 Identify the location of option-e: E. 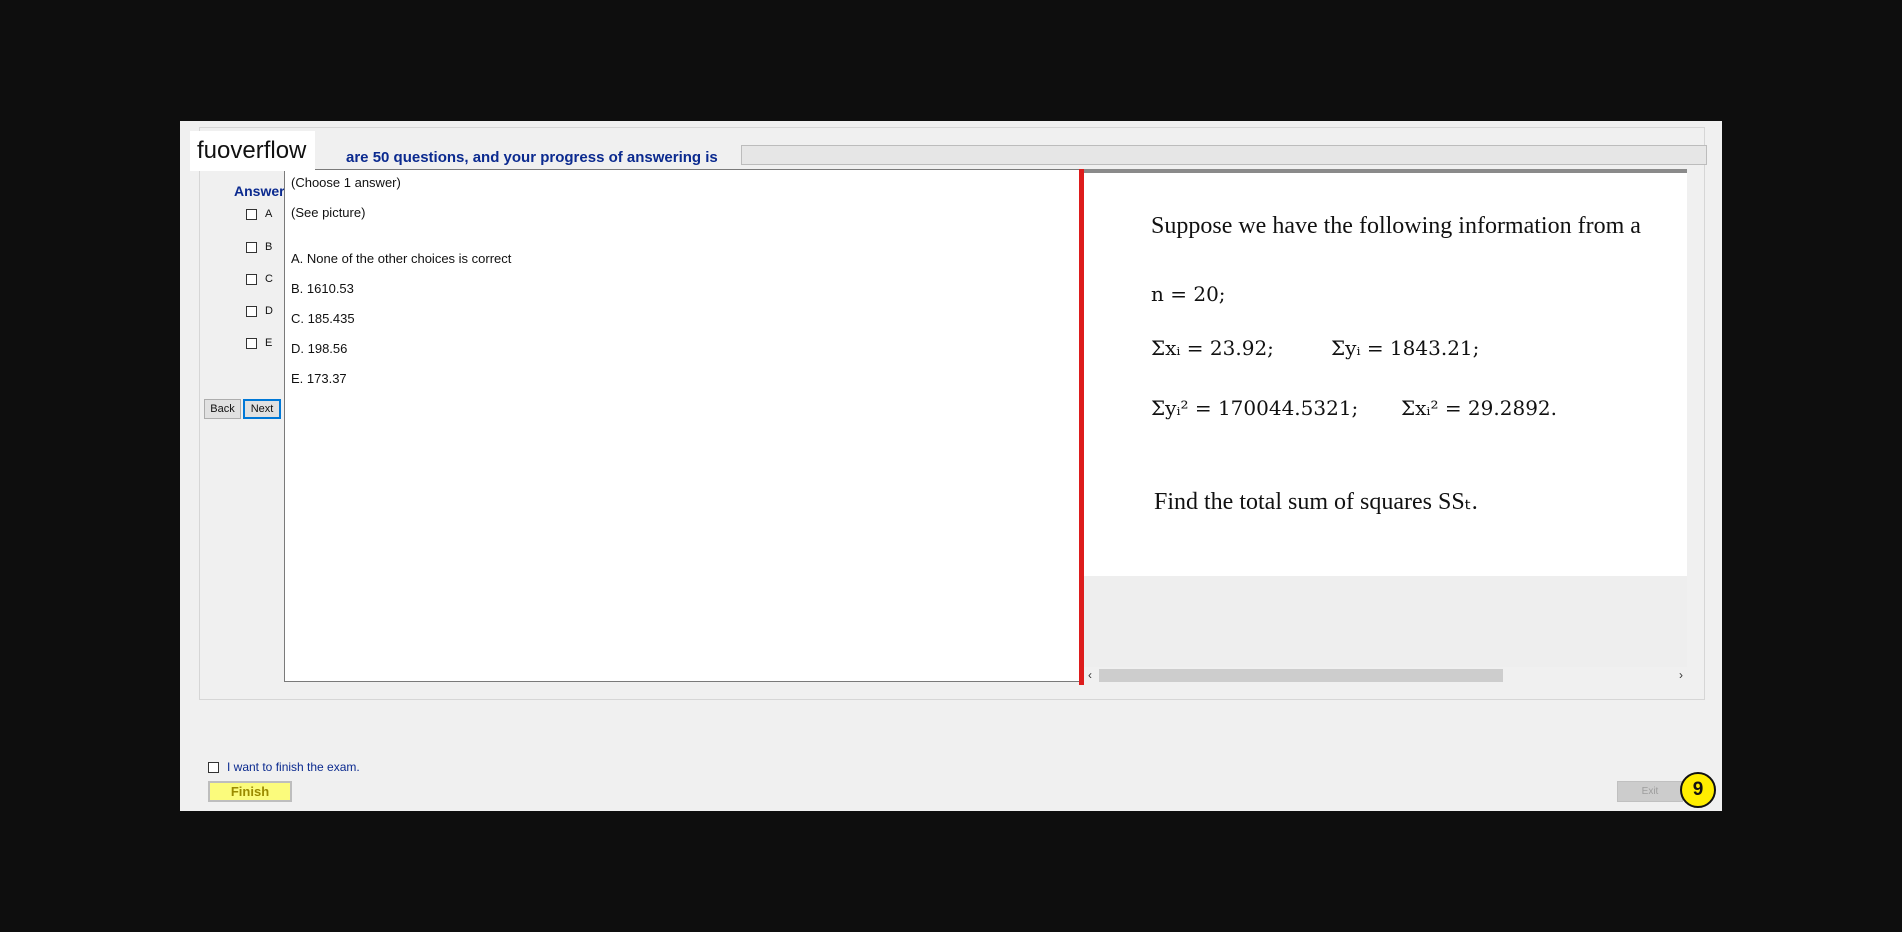
(259, 343).